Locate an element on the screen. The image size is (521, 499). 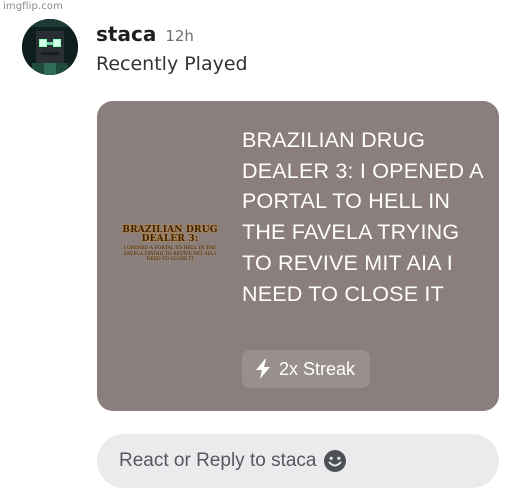
emoji-smile-icon is located at coordinates (335, 461).